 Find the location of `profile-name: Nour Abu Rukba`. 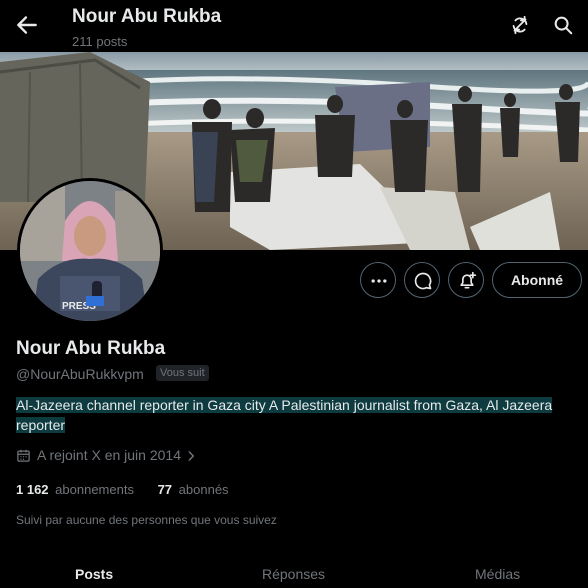

profile-name: Nour Abu Rukba is located at coordinates (91, 348).